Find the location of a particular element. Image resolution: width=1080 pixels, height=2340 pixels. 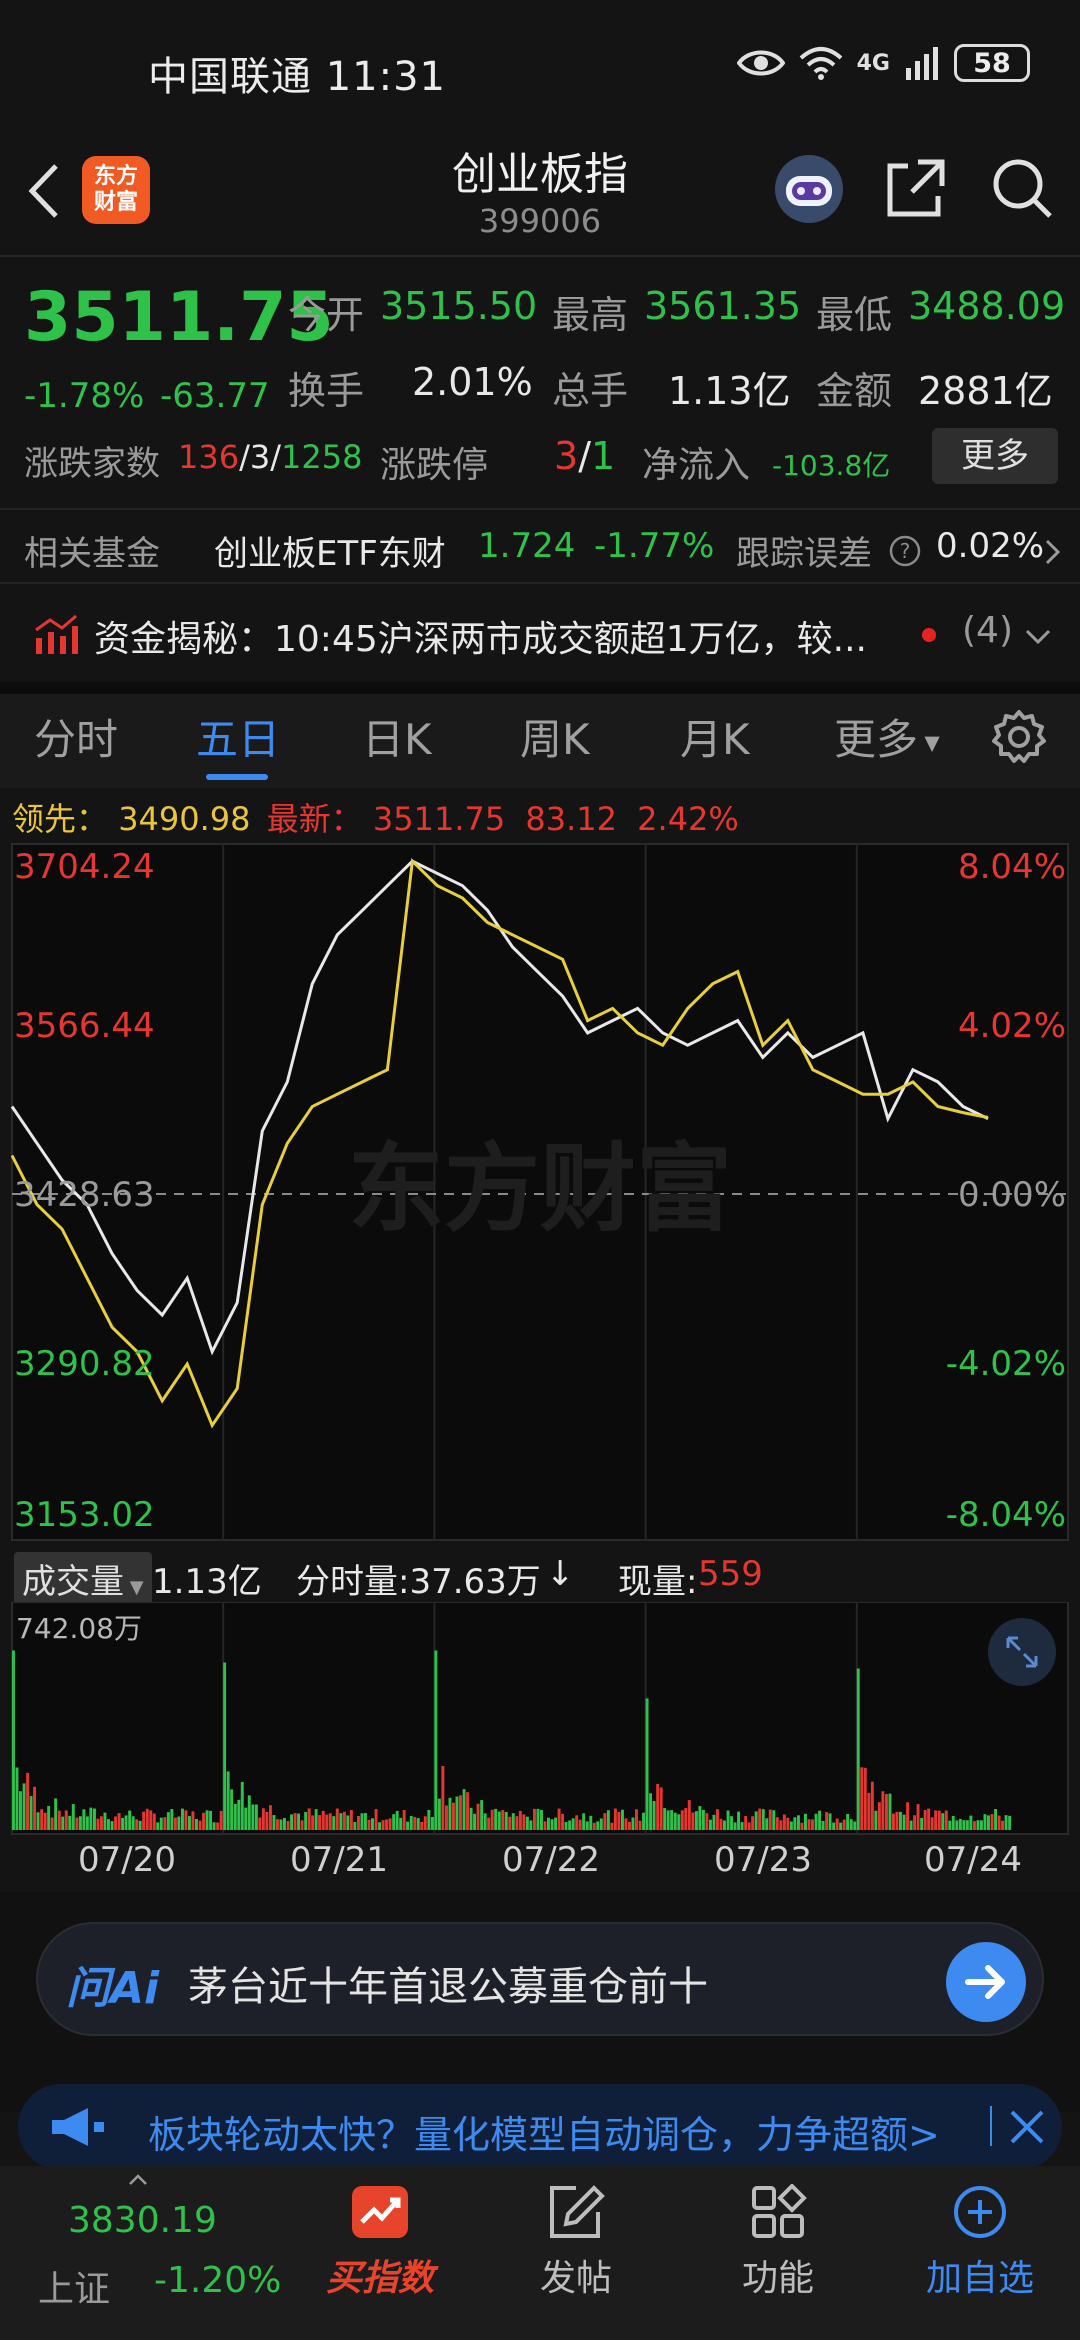

volume-selector: 成交量 ▼ is located at coordinates (83, 1578).